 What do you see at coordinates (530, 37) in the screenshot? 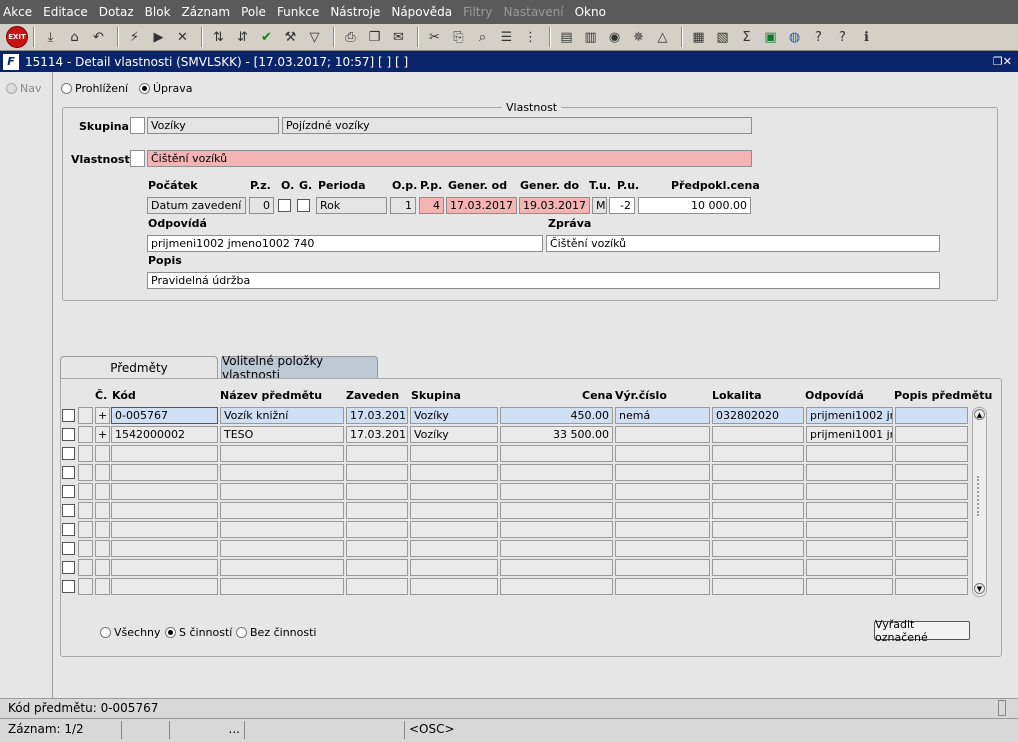
I see `tree-icon: ⋮` at bounding box center [530, 37].